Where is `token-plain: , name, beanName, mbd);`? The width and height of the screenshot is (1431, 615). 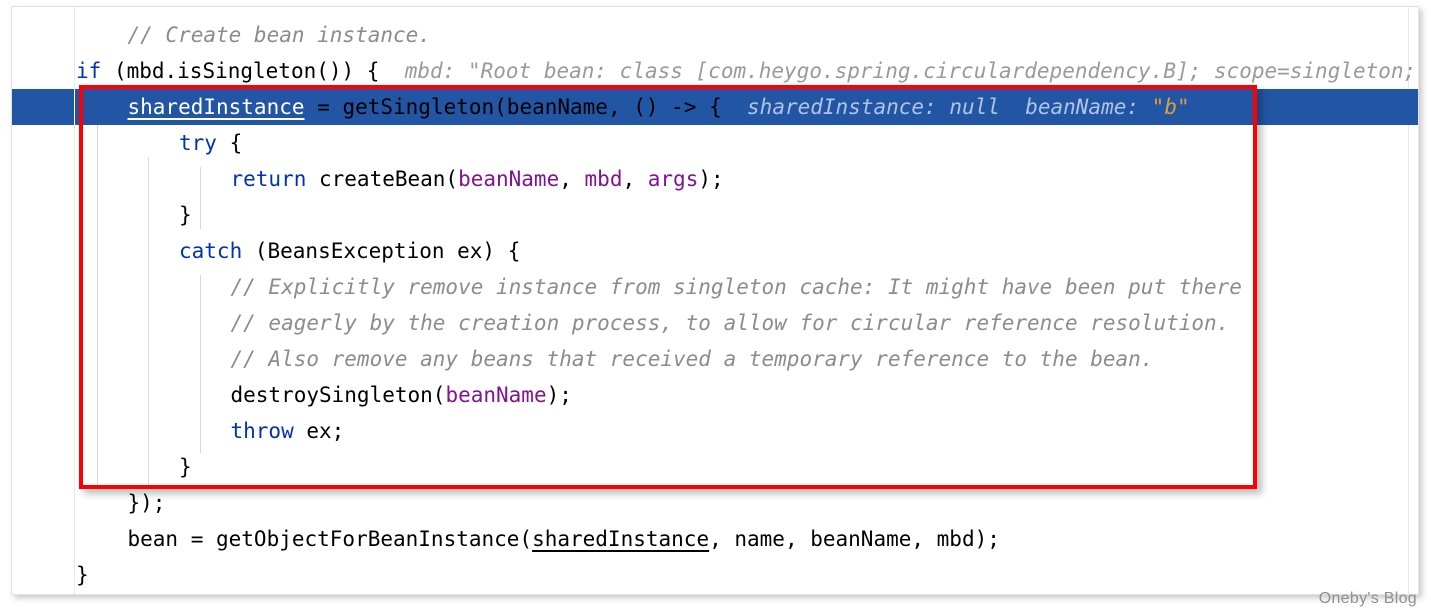
token-plain: , name, beanName, mbd); is located at coordinates (854, 539).